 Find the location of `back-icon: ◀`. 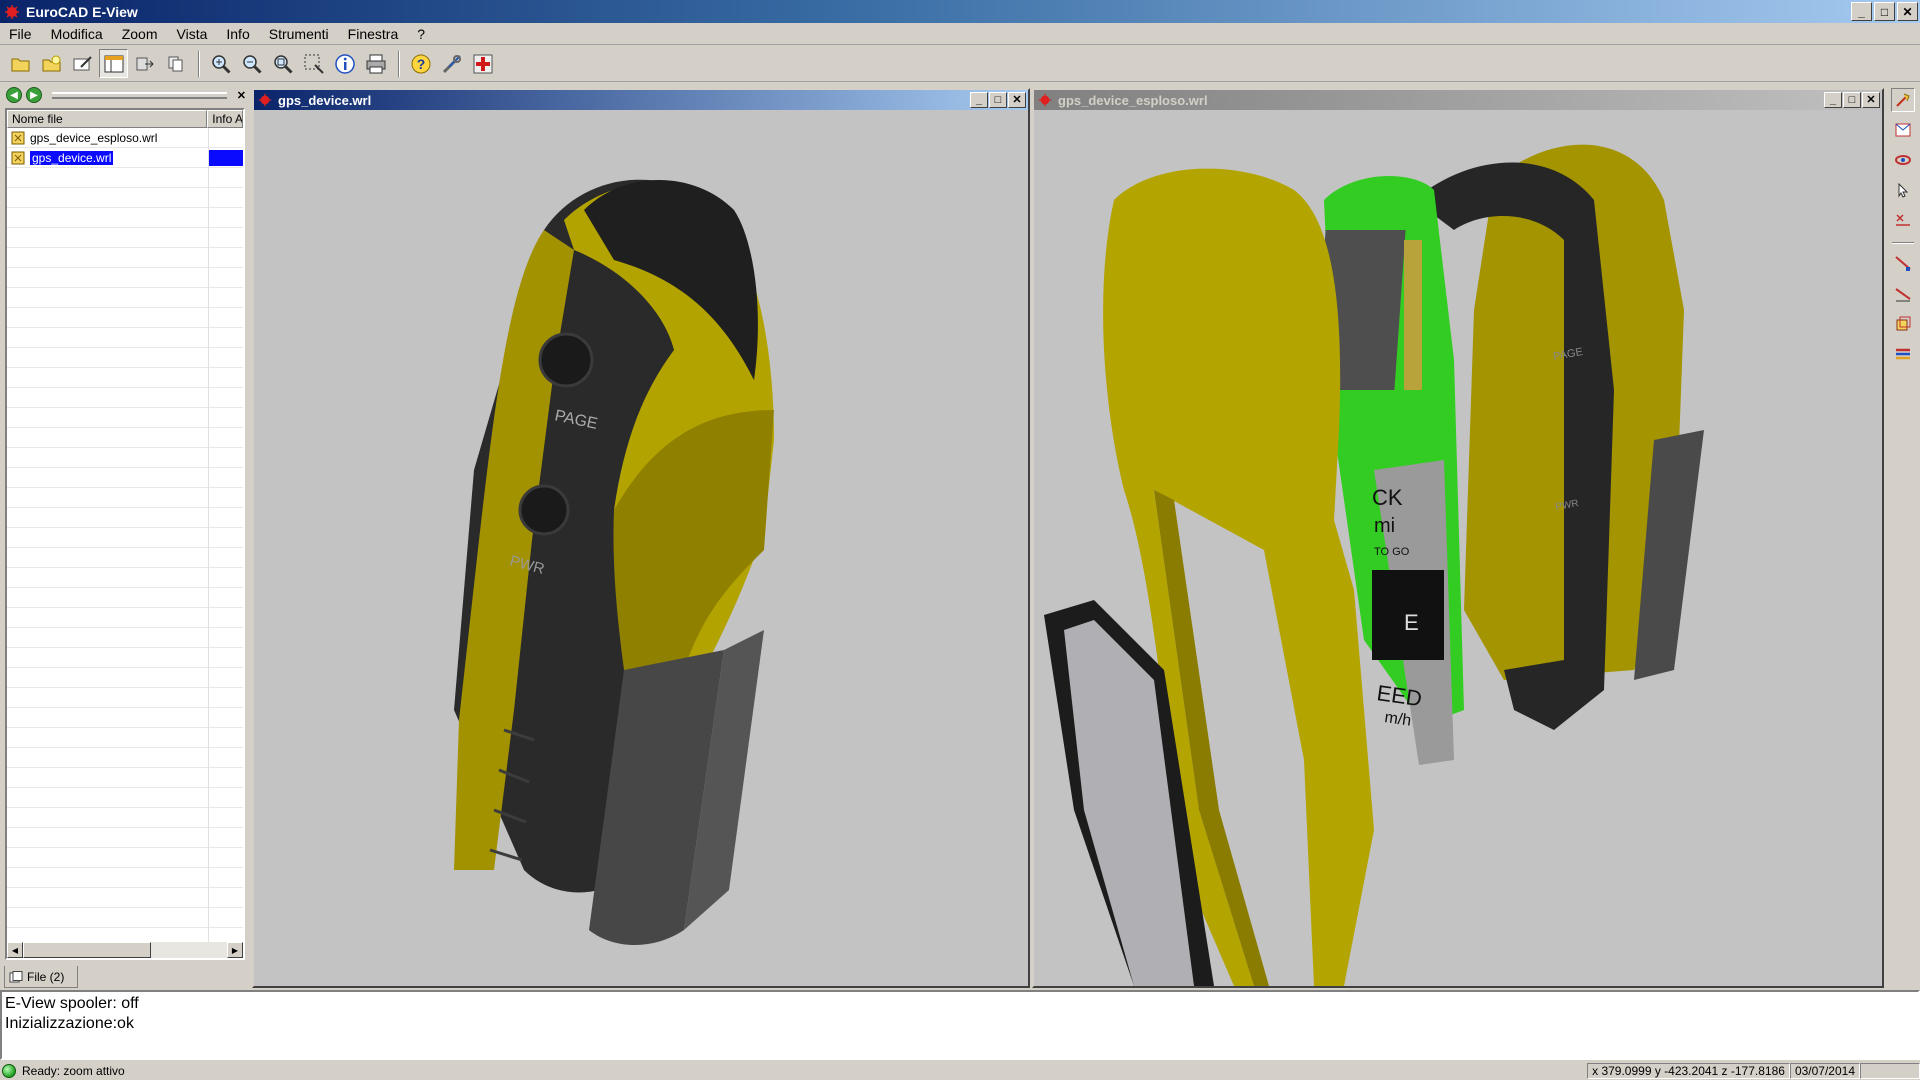

back-icon: ◀ is located at coordinates (14, 95).